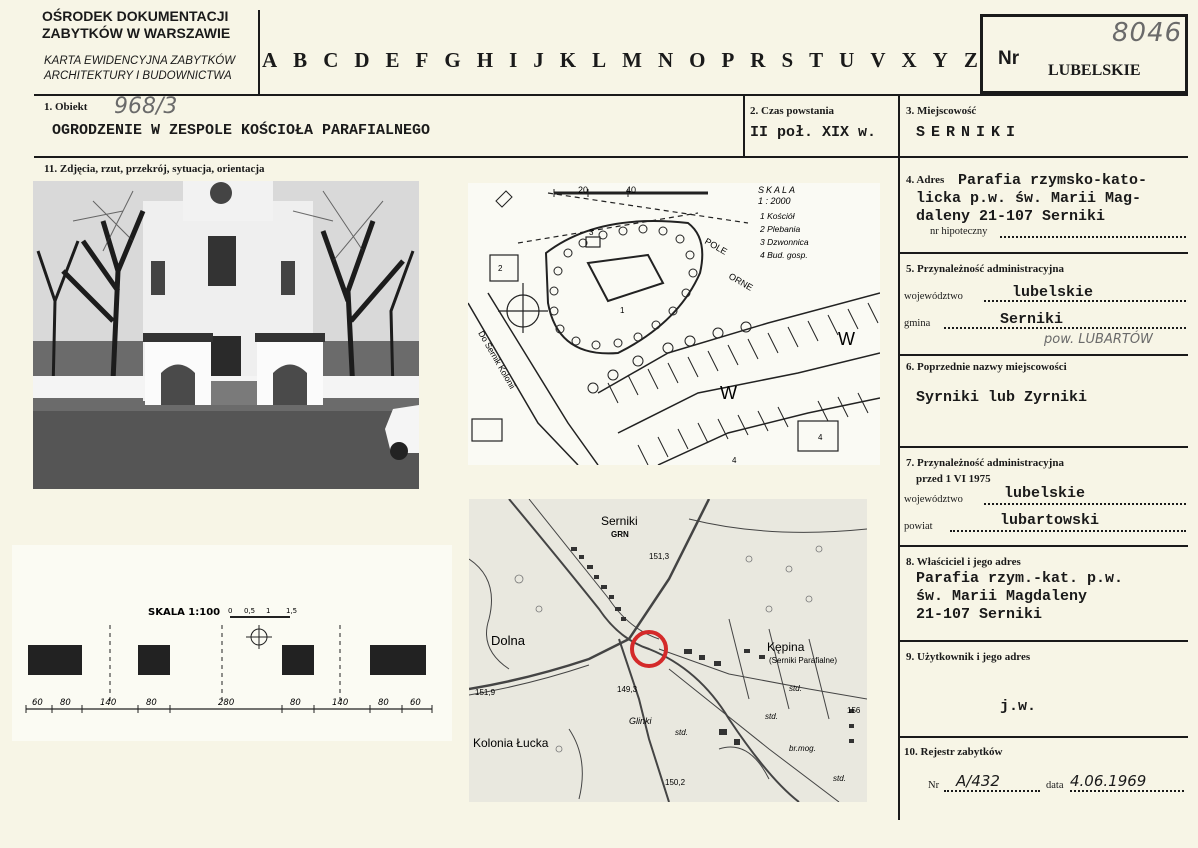  Describe the element at coordinates (151, 703) in the screenshot. I see `gate-dim-4: 80` at that location.